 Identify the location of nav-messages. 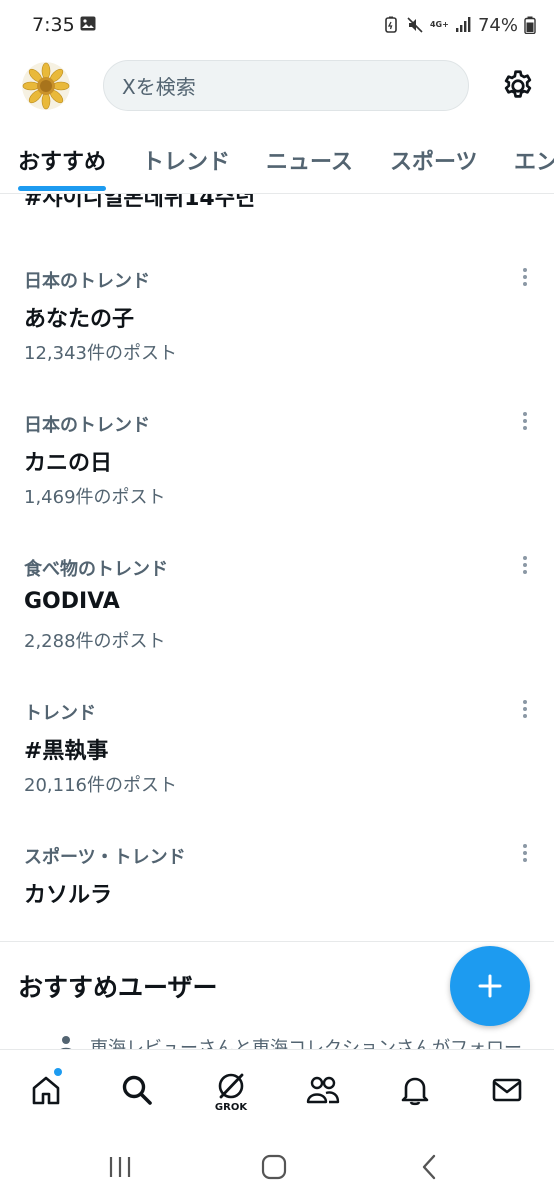
(507, 1090).